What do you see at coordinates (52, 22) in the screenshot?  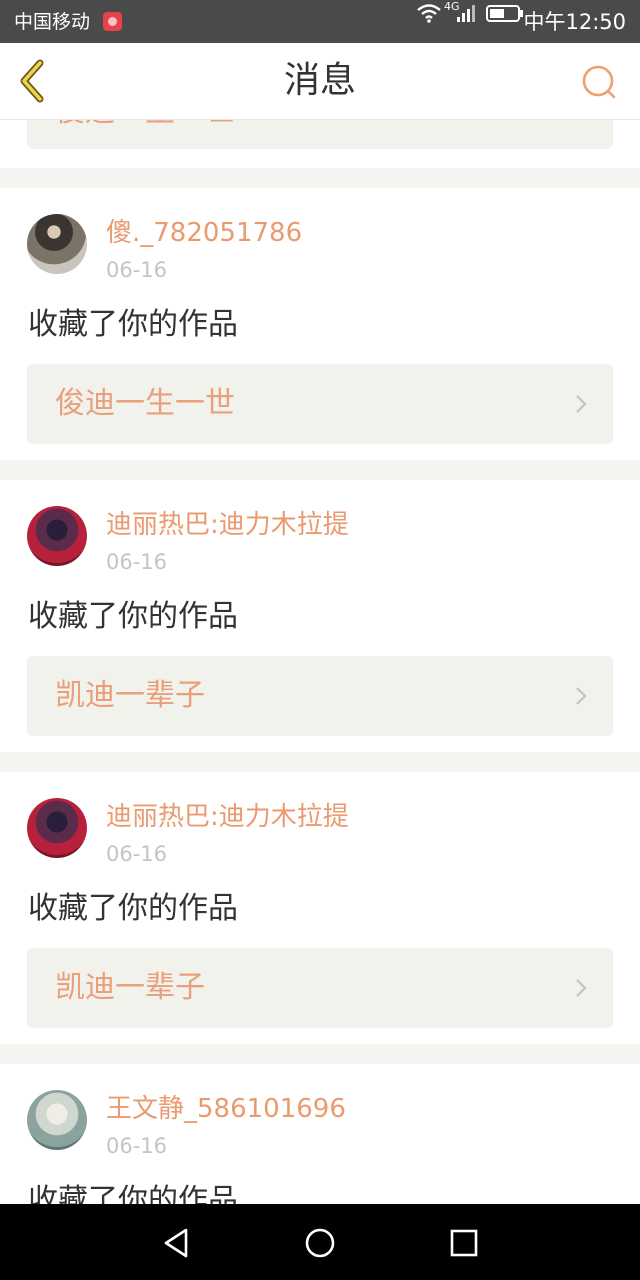 I see `carrier-name: 中国移动` at bounding box center [52, 22].